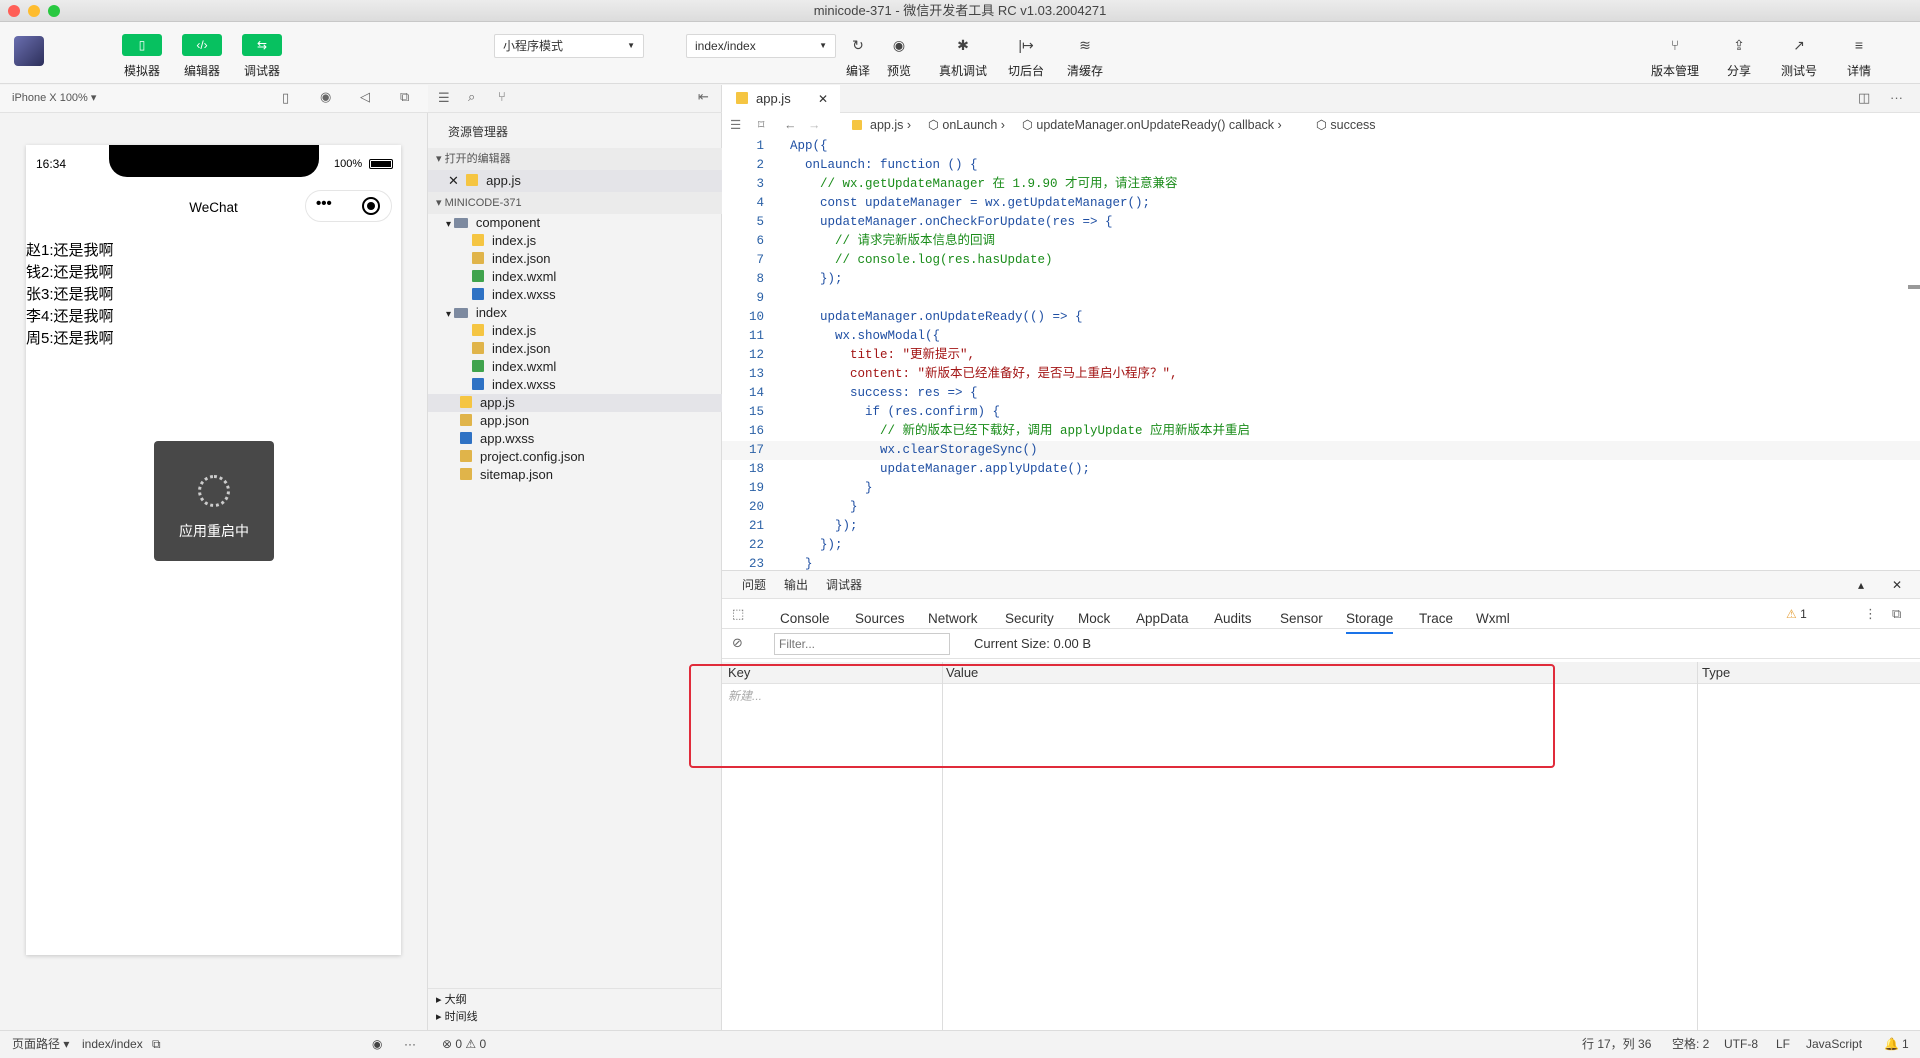 The image size is (1920, 1058). I want to click on devtools-tab-security: Security, so click(1029, 618).